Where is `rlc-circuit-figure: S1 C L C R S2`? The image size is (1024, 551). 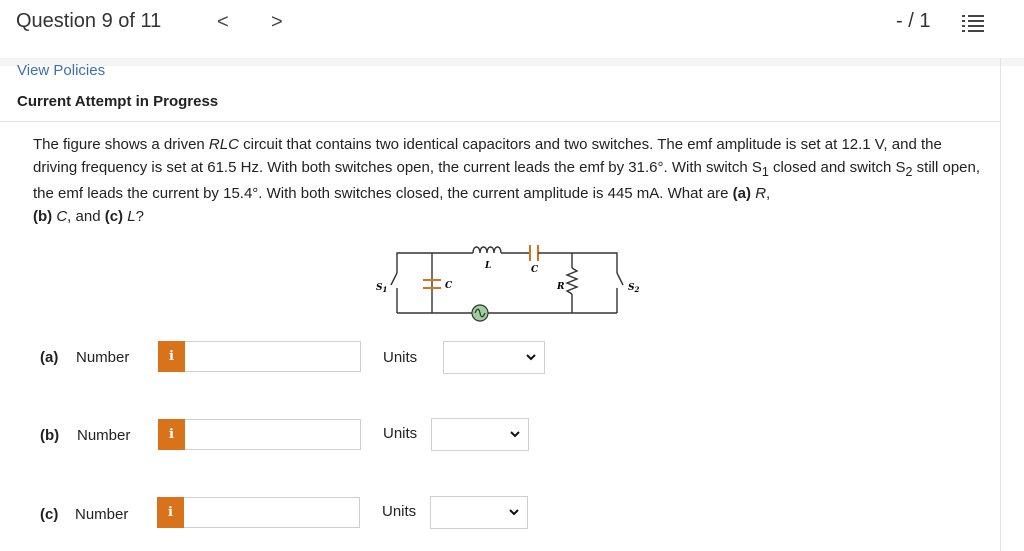 rlc-circuit-figure: S1 C L C R S2 is located at coordinates (508, 283).